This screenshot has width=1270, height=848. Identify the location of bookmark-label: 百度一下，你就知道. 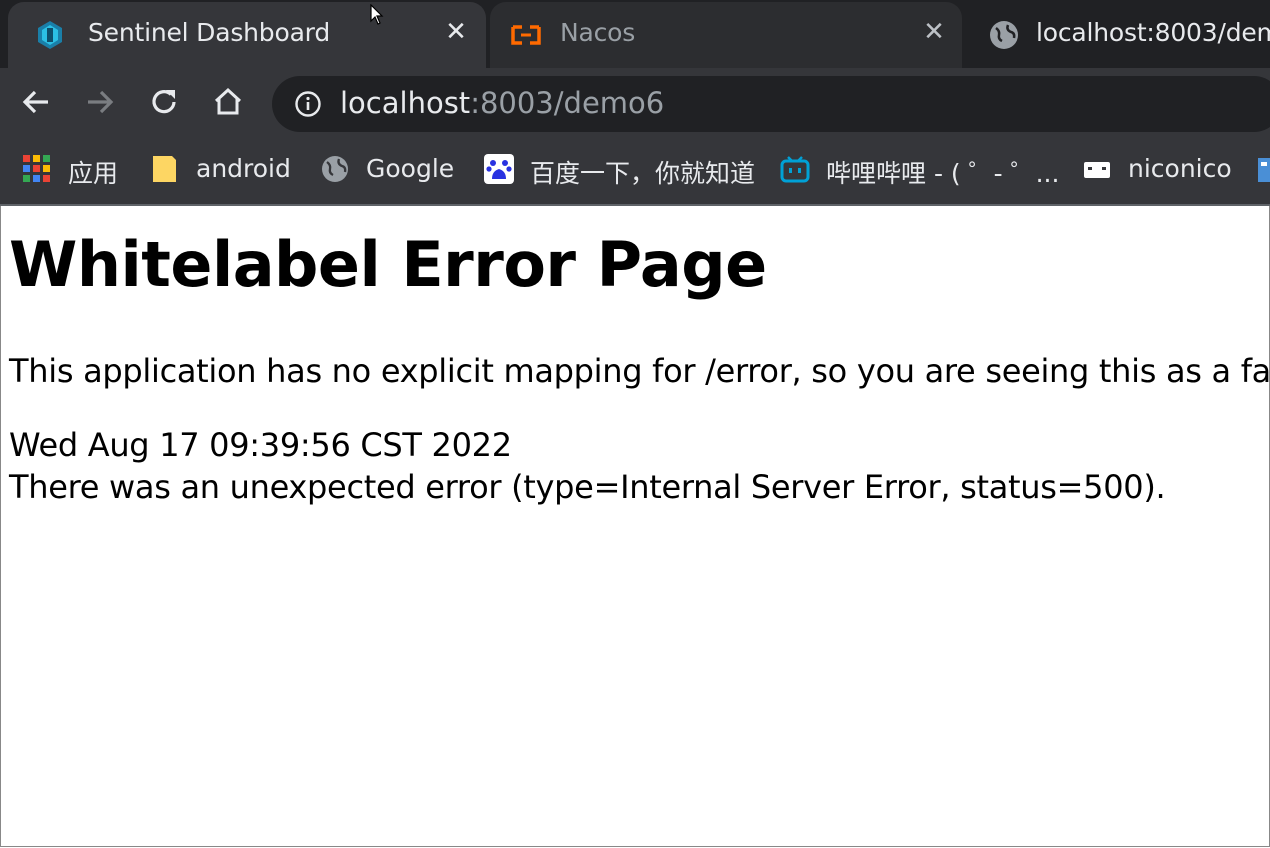
(643, 173).